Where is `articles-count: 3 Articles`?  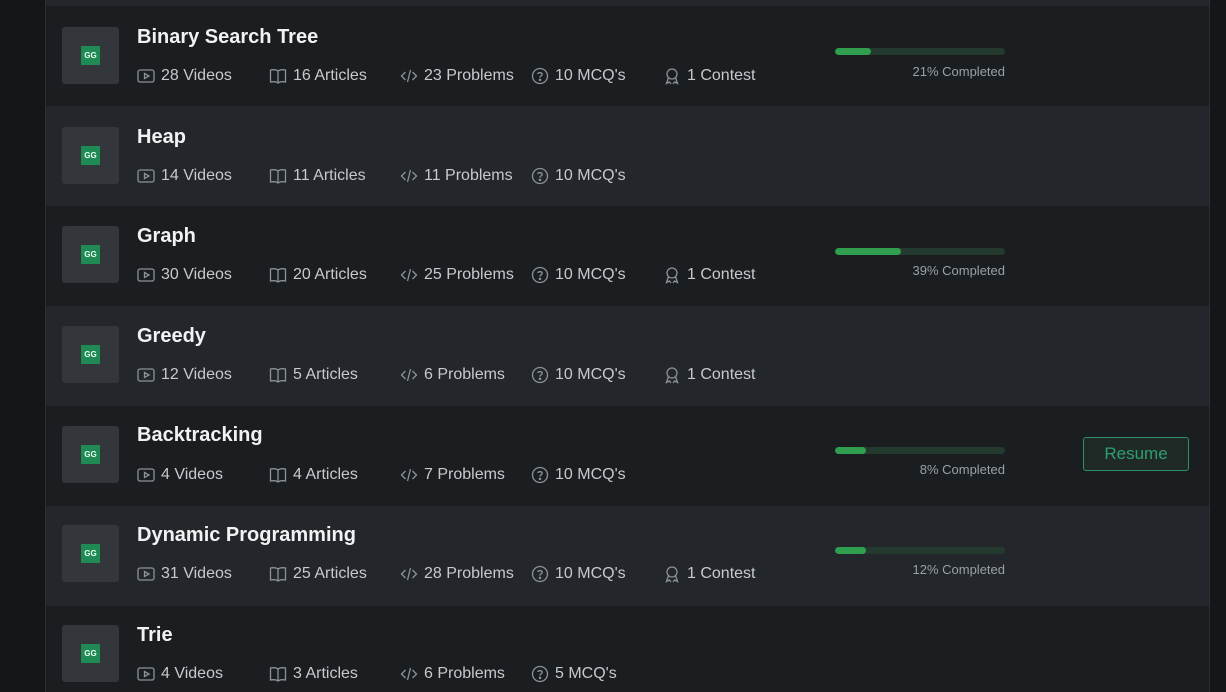
articles-count: 3 Articles is located at coordinates (313, 674).